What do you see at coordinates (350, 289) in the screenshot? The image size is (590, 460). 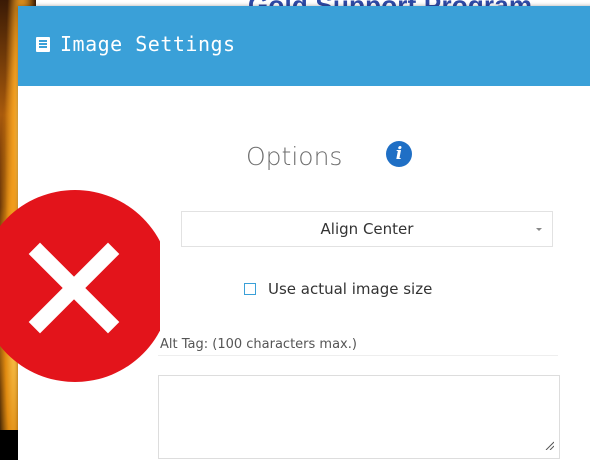 I see `actual-size-label: Use actual image size` at bounding box center [350, 289].